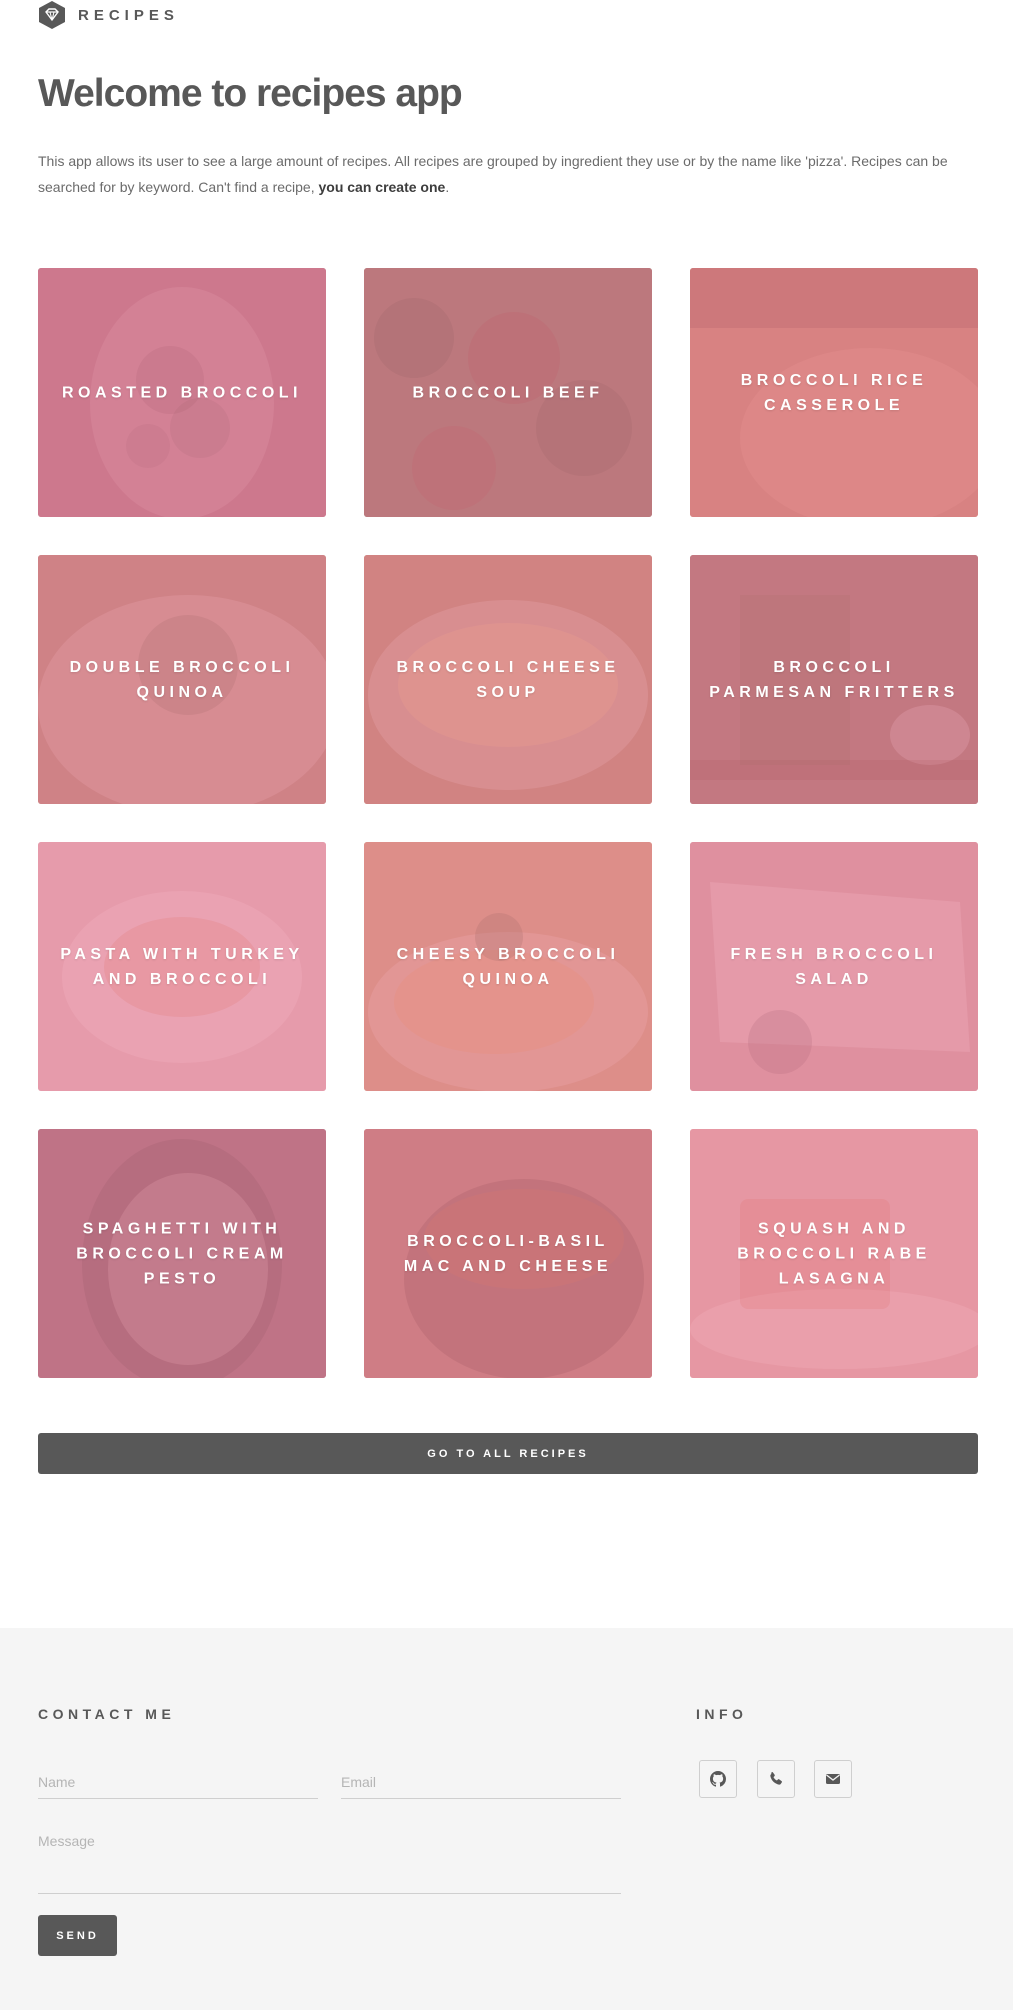  Describe the element at coordinates (77, 1935) in the screenshot. I see `send-button: SEND` at that location.